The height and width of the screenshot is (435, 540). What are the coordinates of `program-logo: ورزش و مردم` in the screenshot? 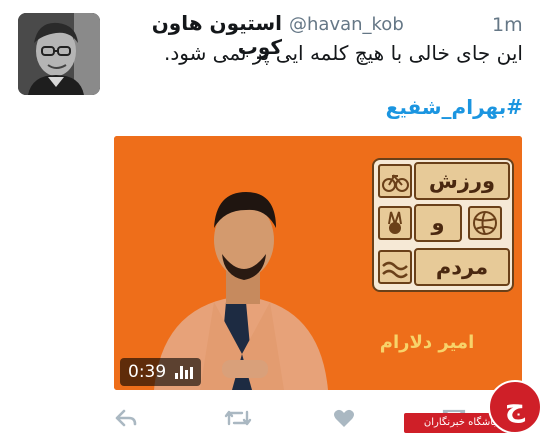 It's located at (443, 225).